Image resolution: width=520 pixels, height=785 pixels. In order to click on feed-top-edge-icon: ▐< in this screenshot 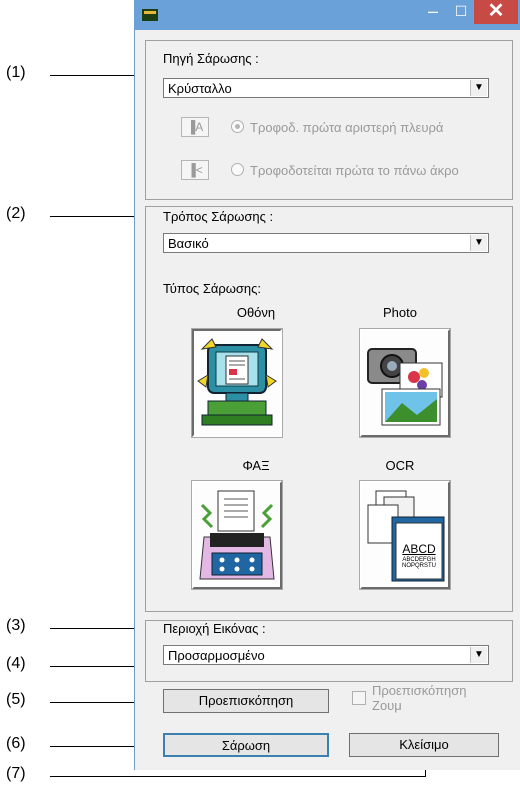, I will do `click(195, 170)`.